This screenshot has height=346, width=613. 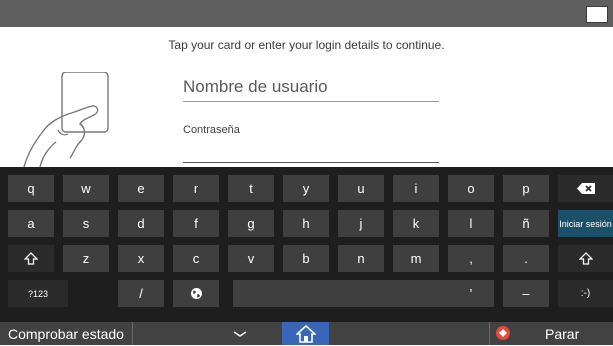 What do you see at coordinates (196, 258) in the screenshot?
I see `key-c: c` at bounding box center [196, 258].